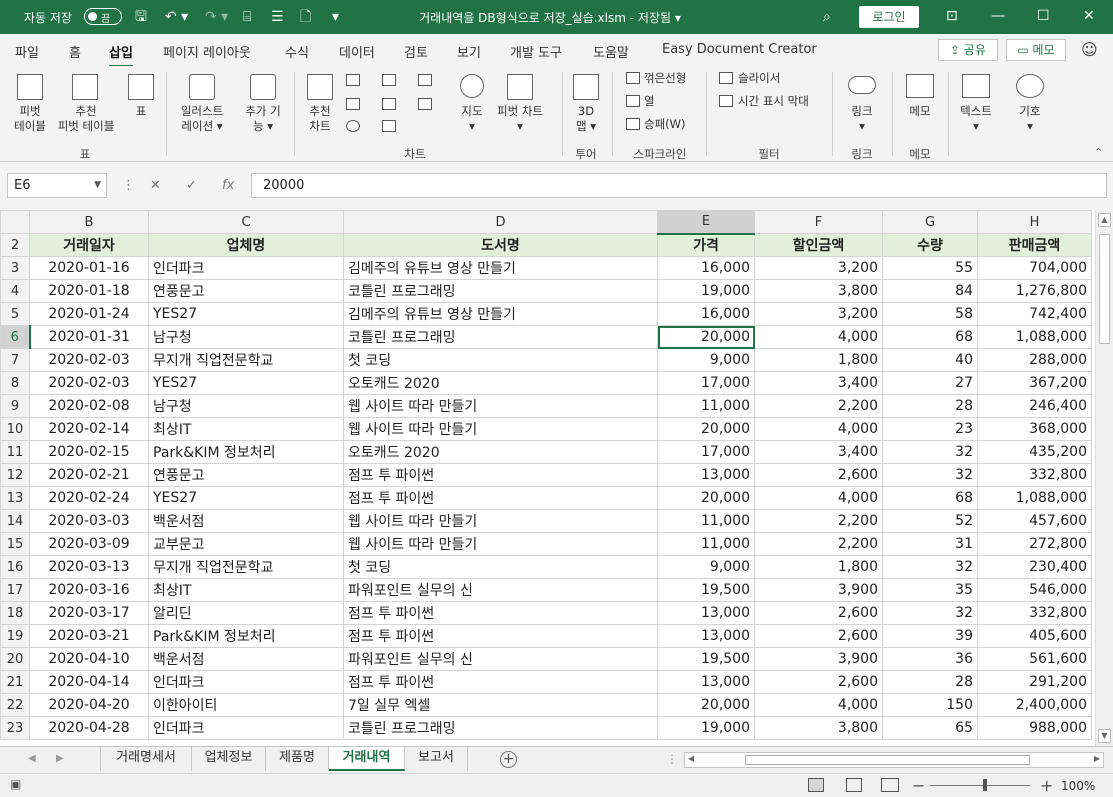 This screenshot has height=797, width=1113. What do you see at coordinates (297, 51) in the screenshot?
I see `tab-formulas: 수식` at bounding box center [297, 51].